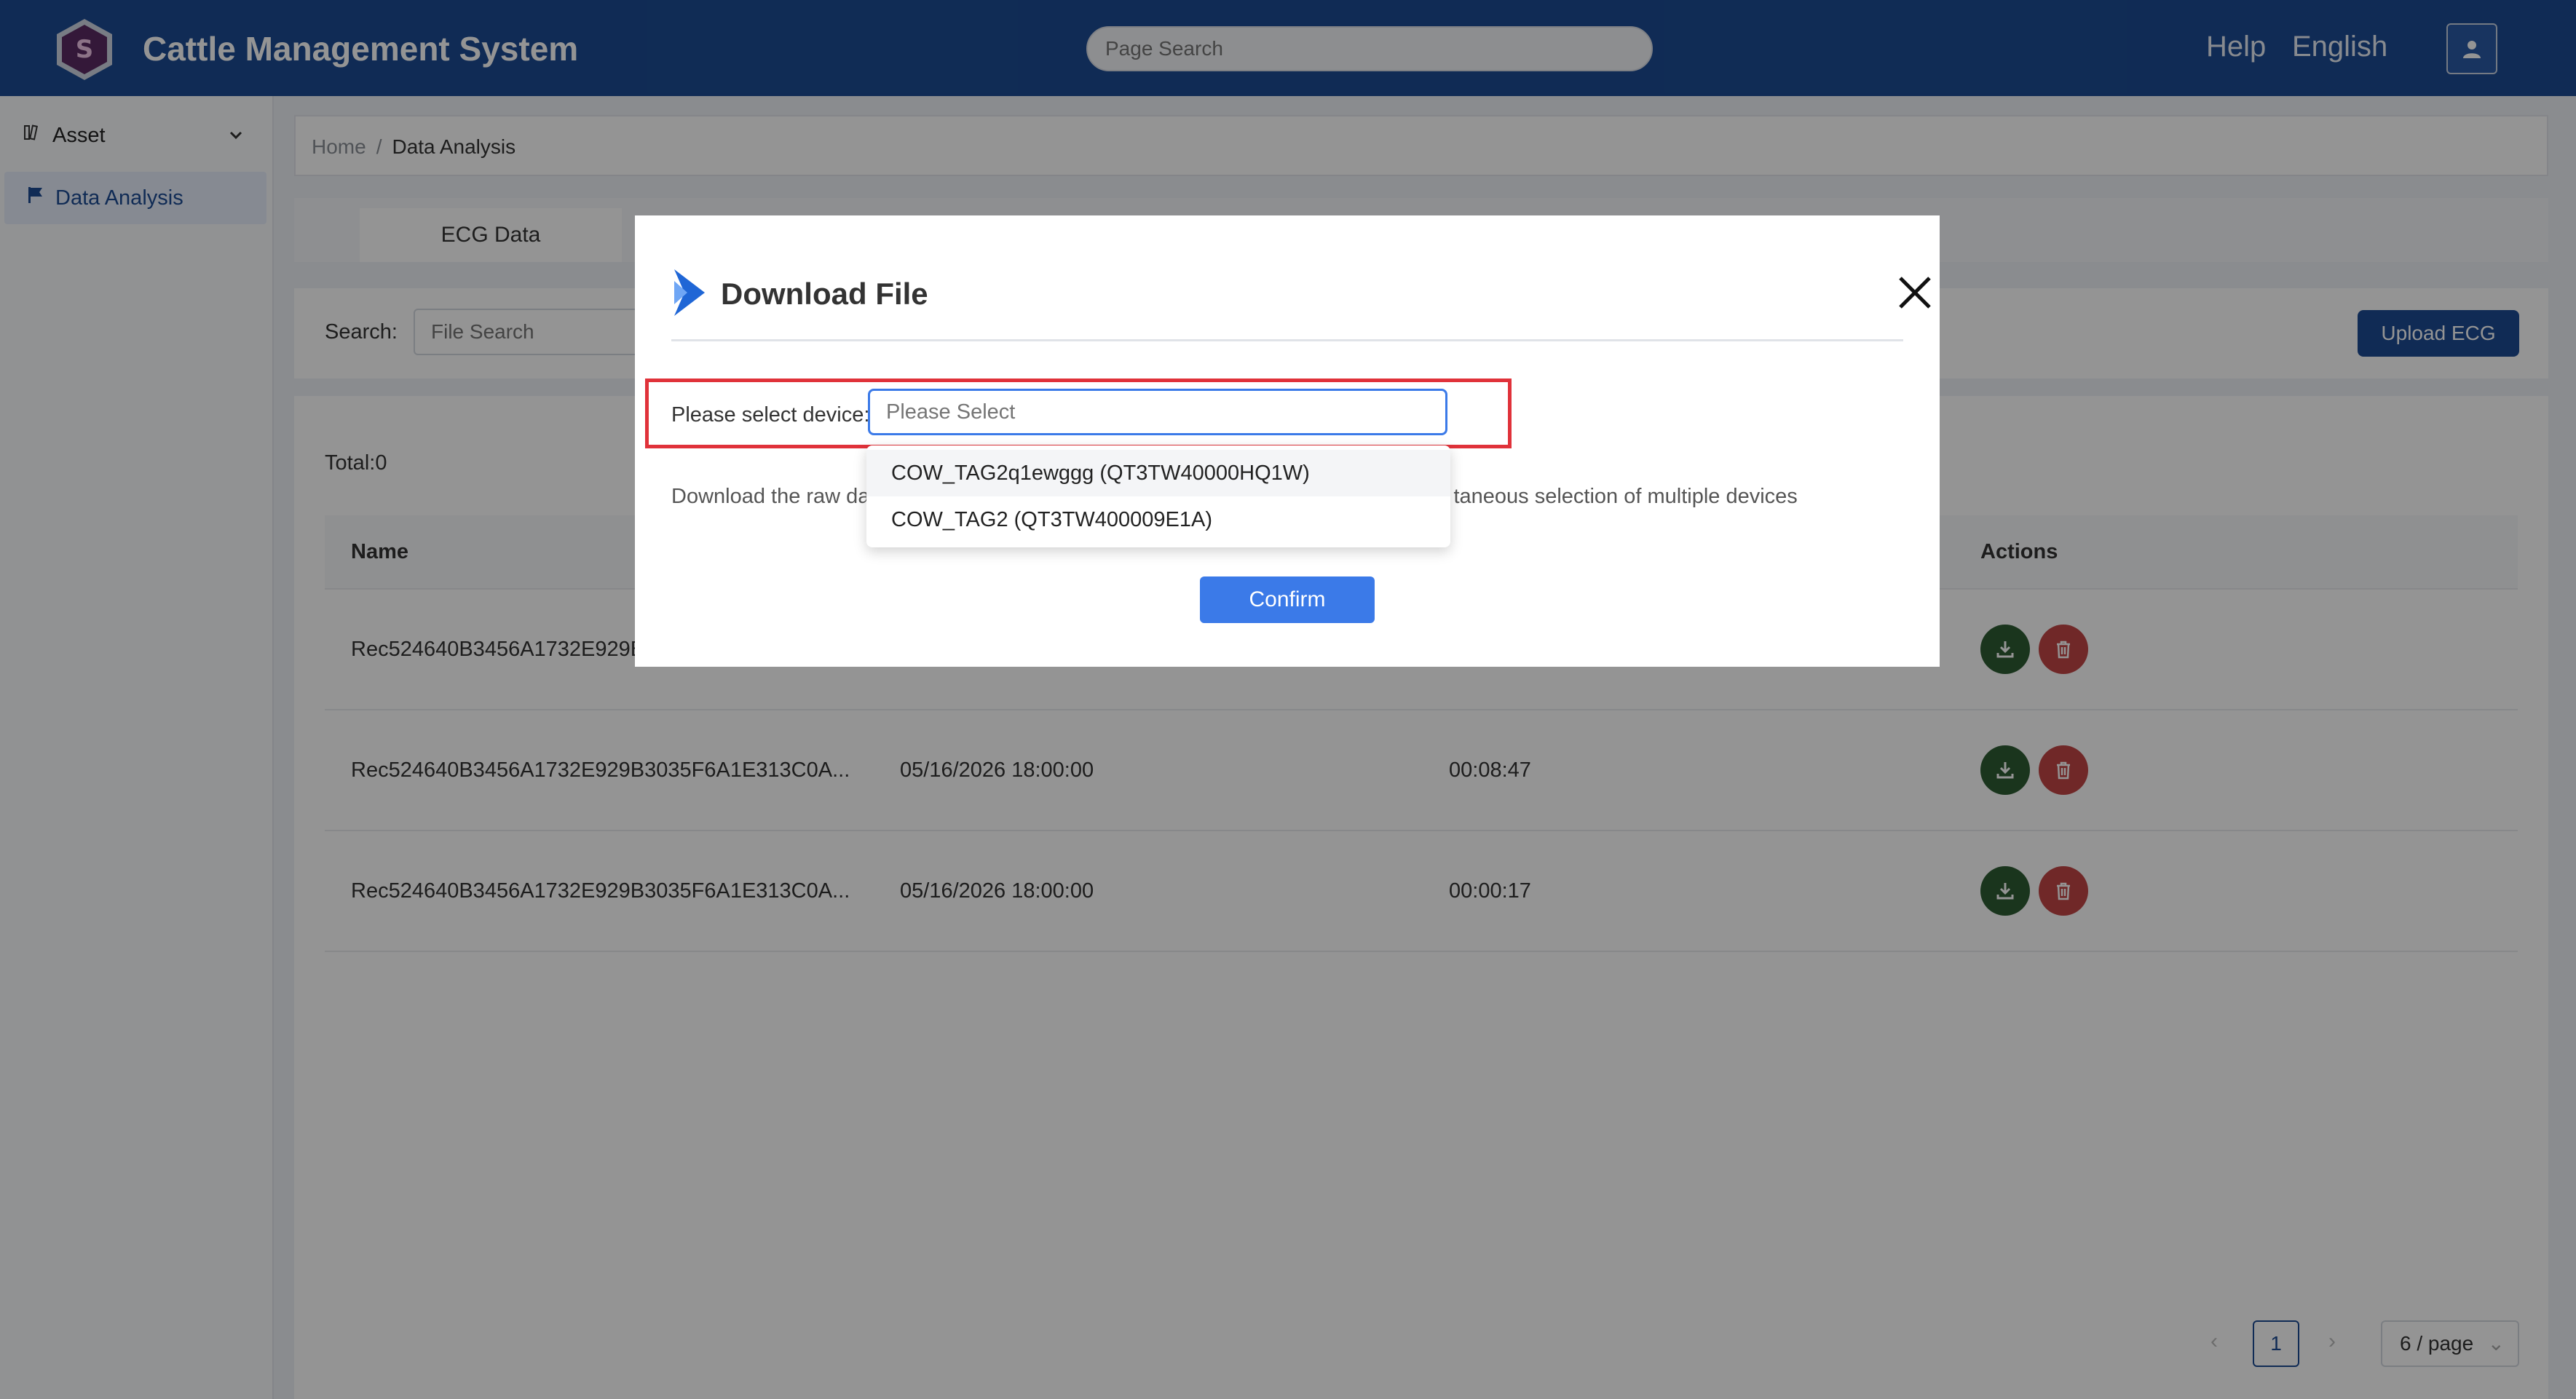  I want to click on modal-header: Download File, so click(1301, 303).